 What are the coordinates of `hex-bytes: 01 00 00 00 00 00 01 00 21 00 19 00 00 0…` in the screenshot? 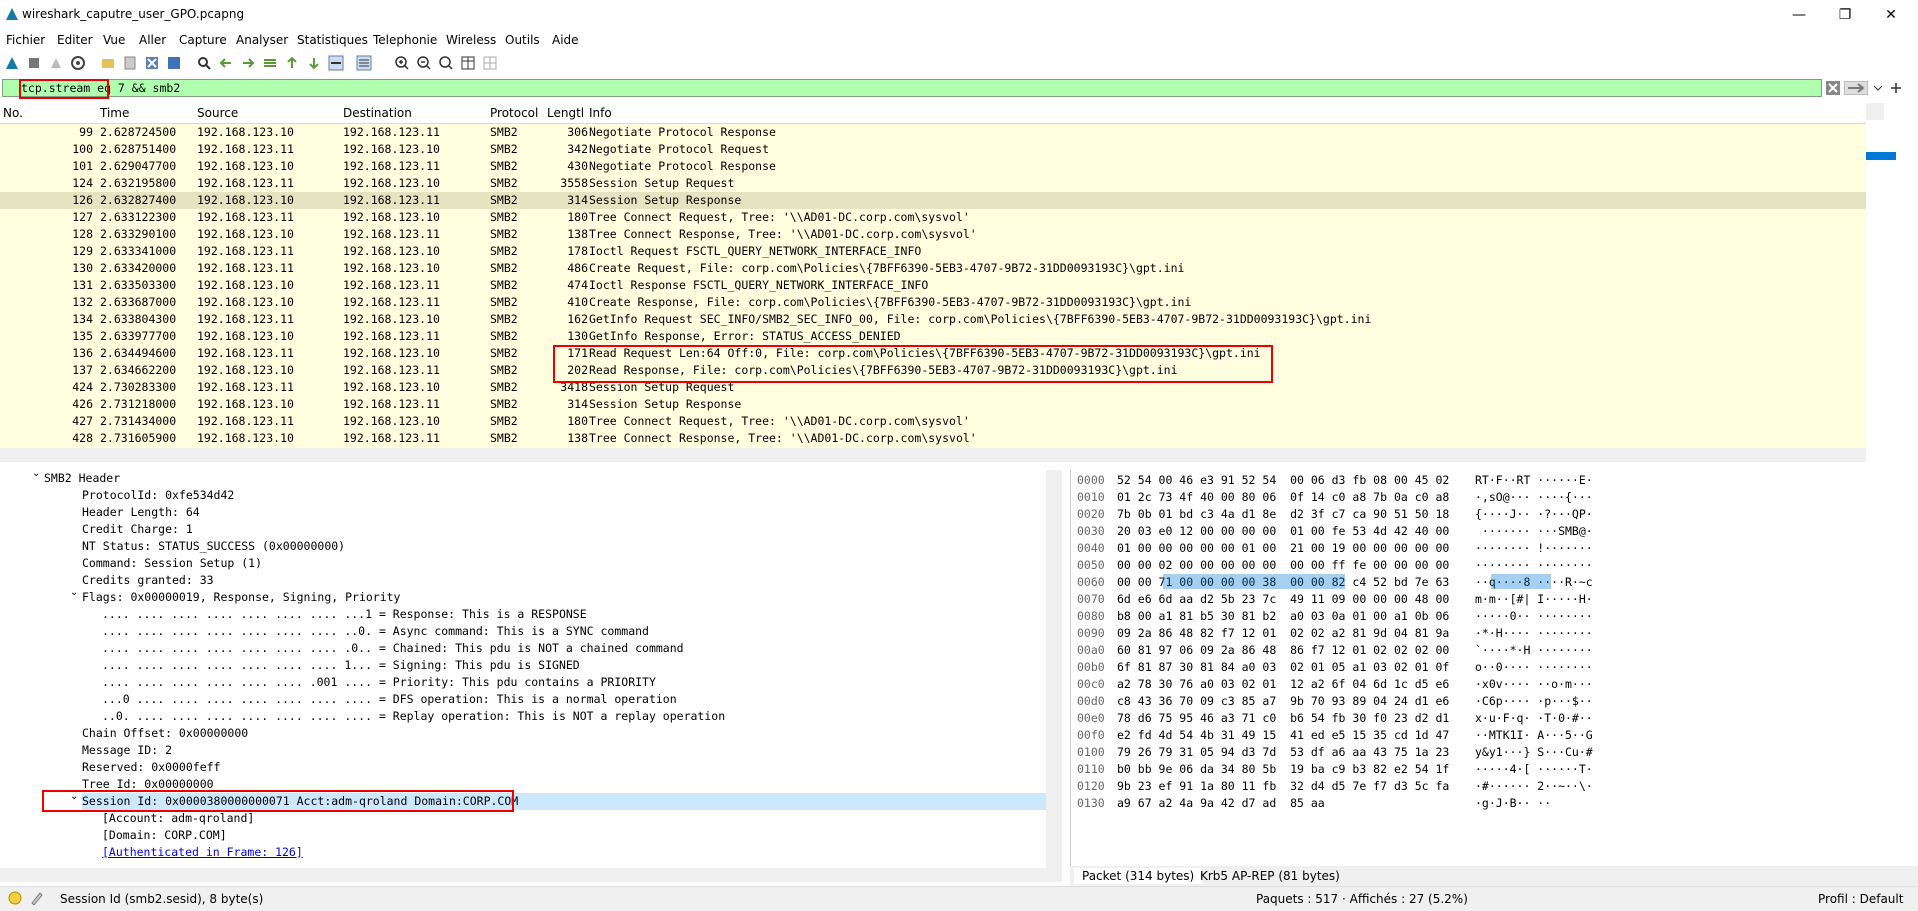 It's located at (1283, 548).